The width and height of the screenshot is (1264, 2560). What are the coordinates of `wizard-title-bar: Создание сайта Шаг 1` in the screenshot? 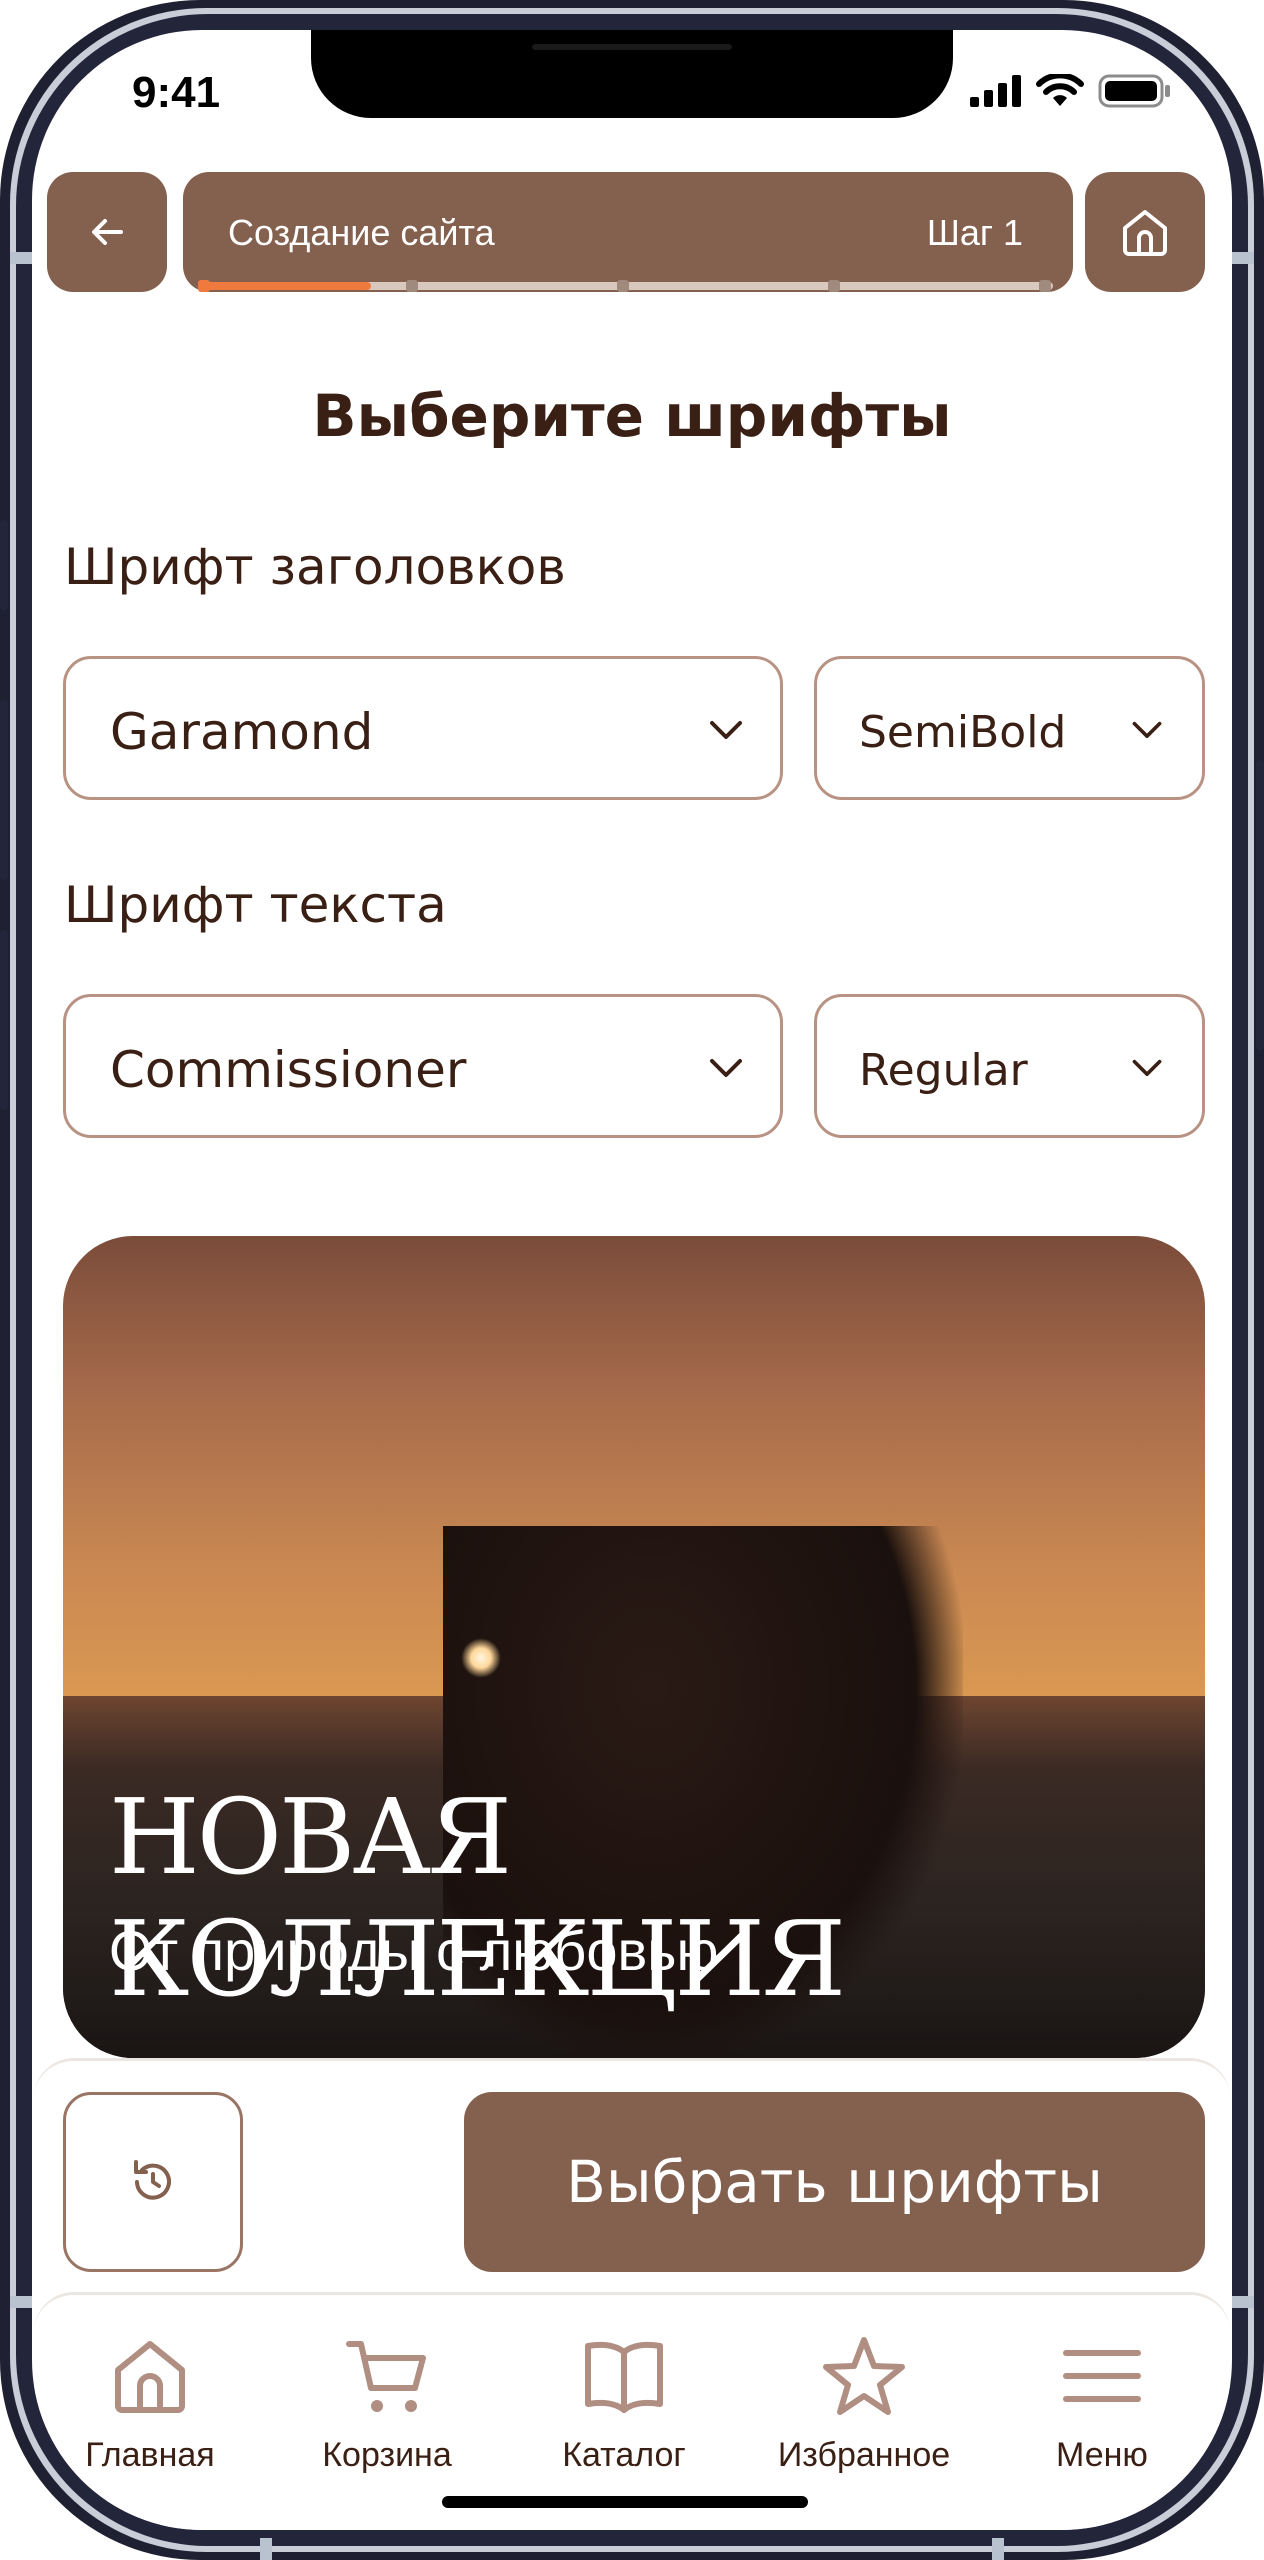 It's located at (628, 232).